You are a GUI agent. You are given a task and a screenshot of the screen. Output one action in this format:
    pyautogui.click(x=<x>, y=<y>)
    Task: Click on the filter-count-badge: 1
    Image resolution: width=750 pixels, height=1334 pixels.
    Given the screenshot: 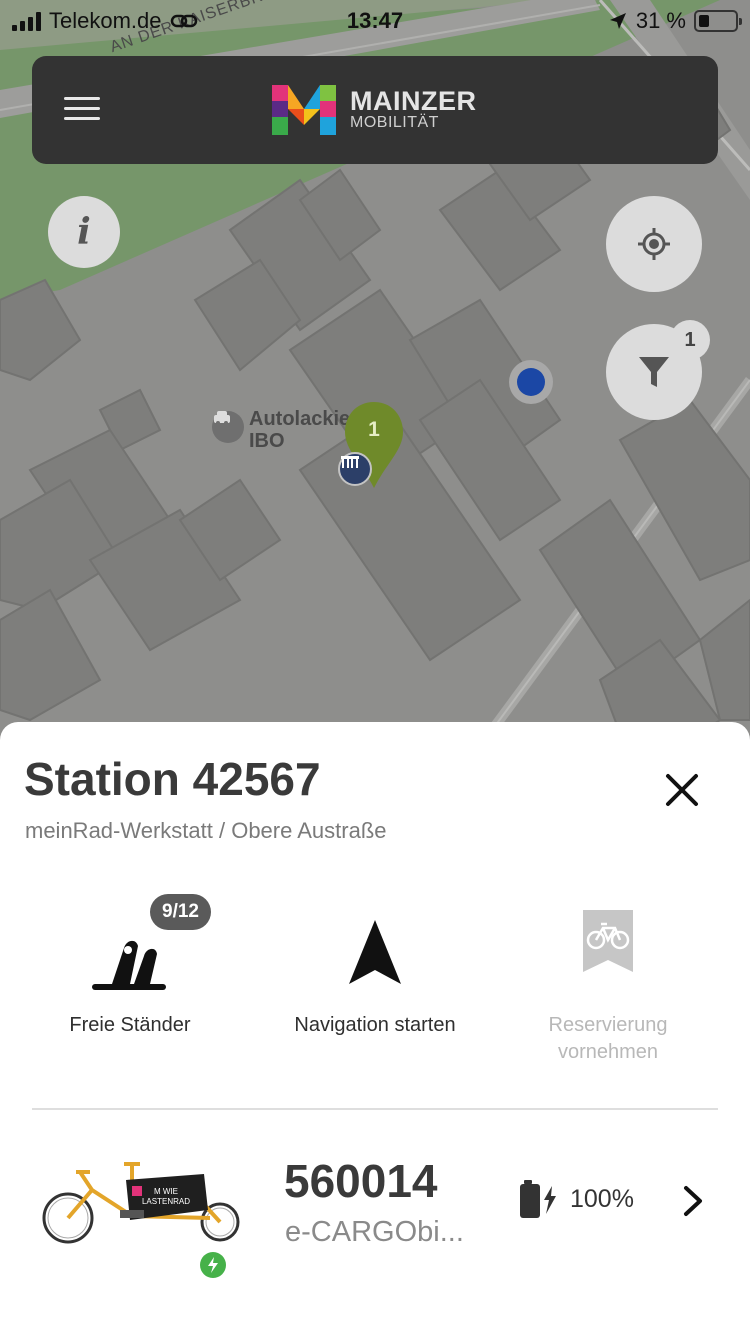 What is the action you would take?
    pyautogui.click(x=690, y=340)
    